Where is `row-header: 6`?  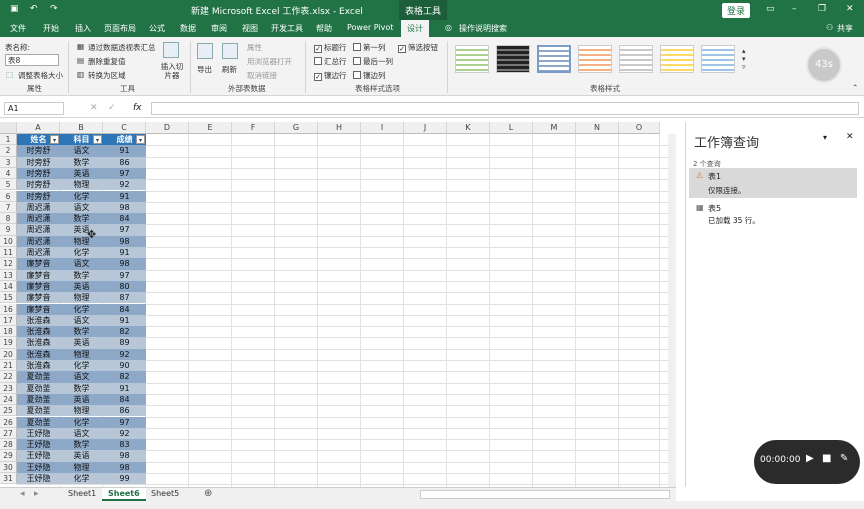 row-header: 6 is located at coordinates (8, 196).